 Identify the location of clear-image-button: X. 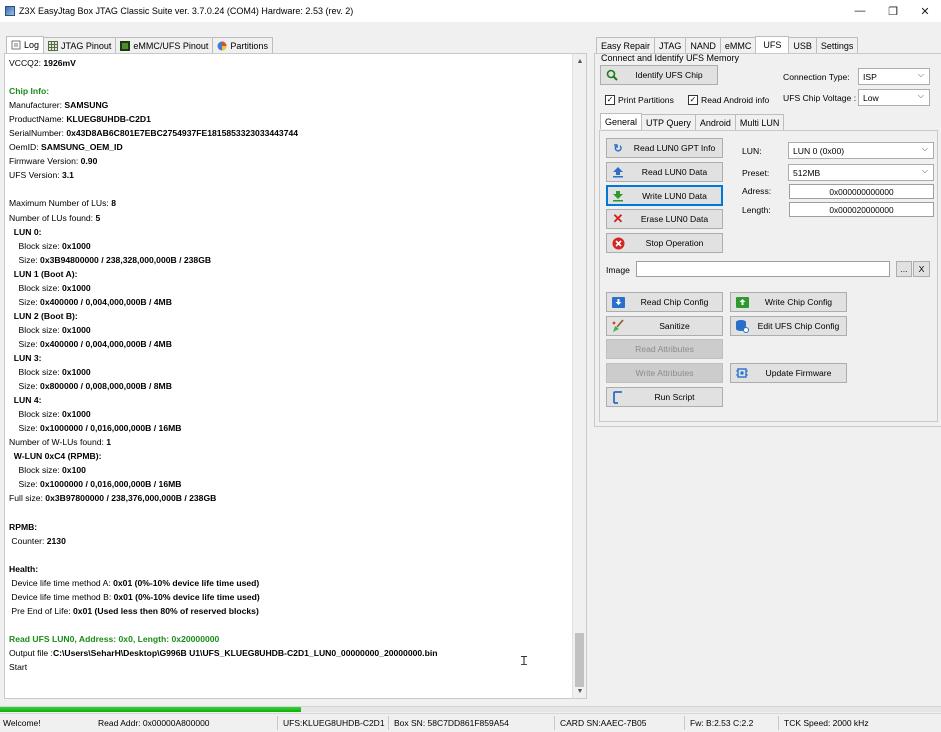
(921, 269).